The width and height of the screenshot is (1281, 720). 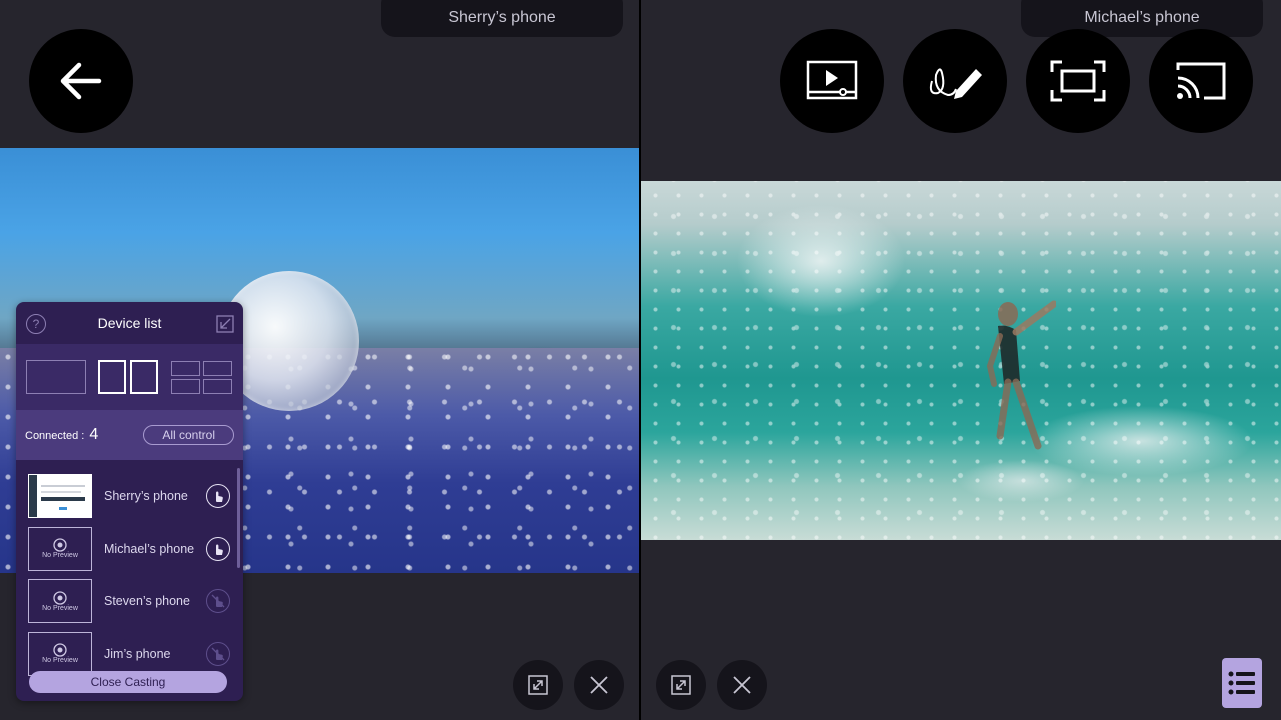 I want to click on connected-row: Connected : 4 All control, so click(x=129, y=435).